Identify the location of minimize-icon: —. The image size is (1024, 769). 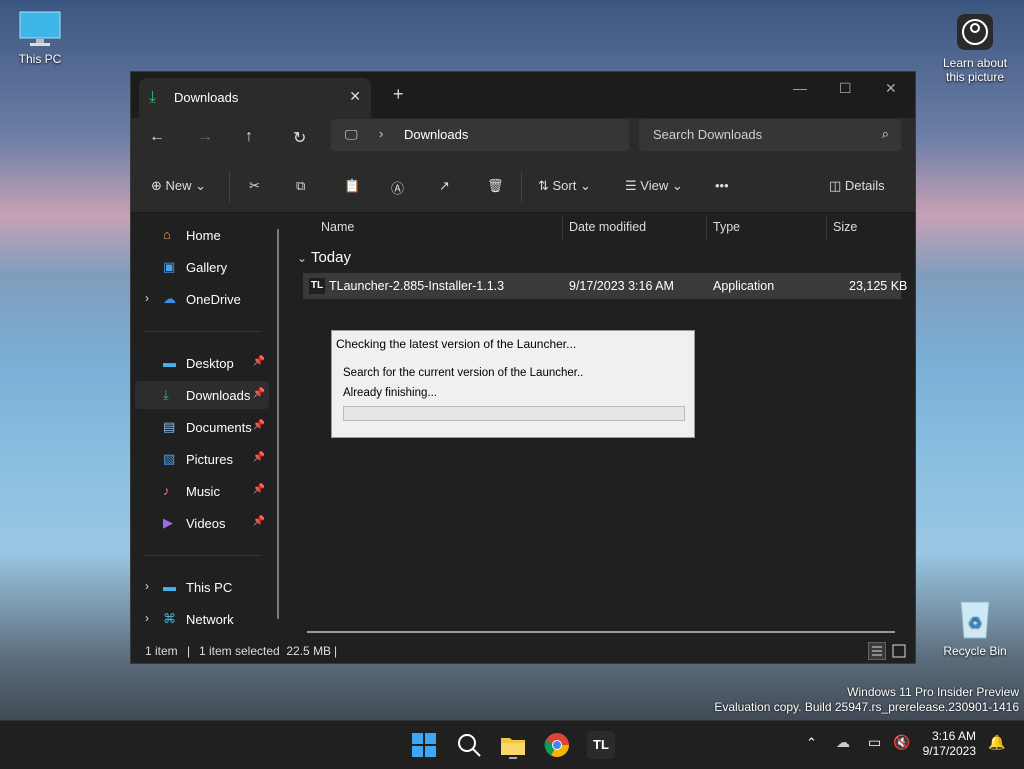
(800, 88).